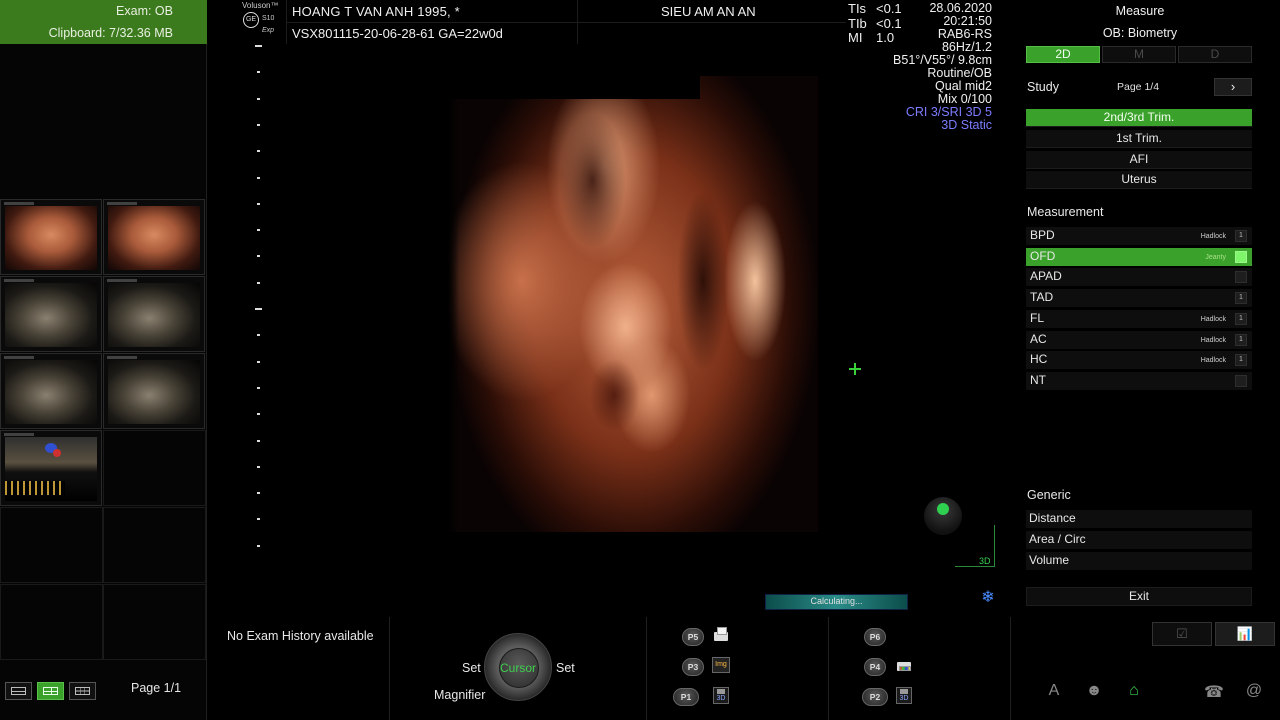 The height and width of the screenshot is (720, 1280). What do you see at coordinates (686, 697) in the screenshot?
I see `p1-button: P1` at bounding box center [686, 697].